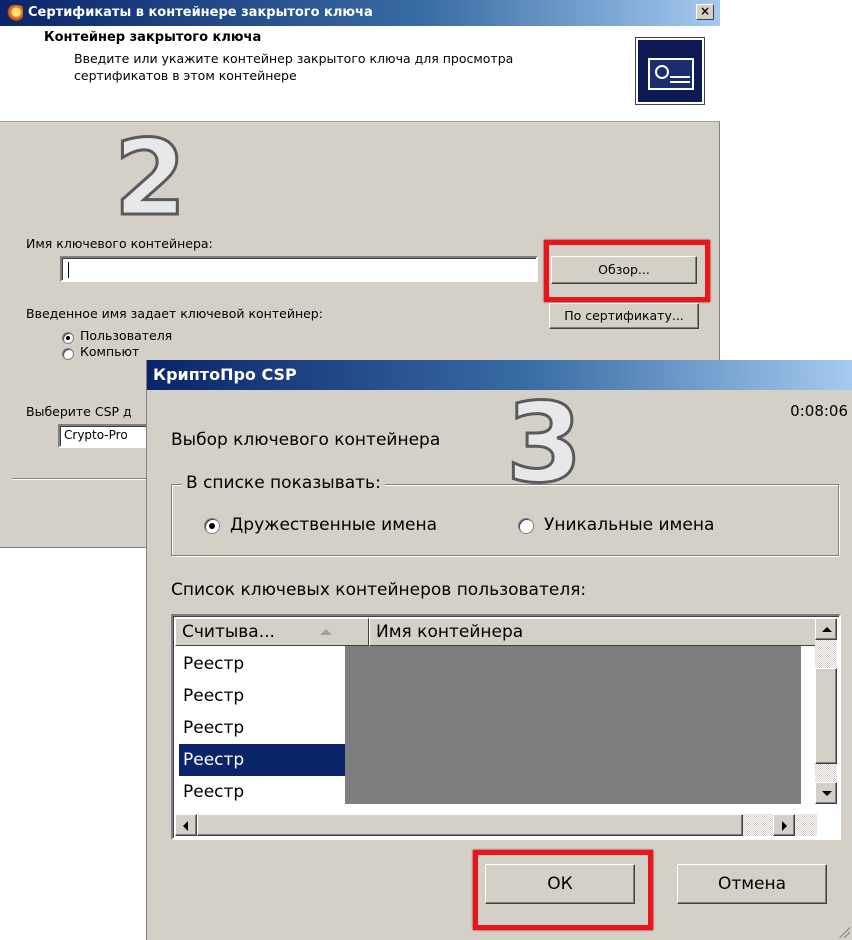 This screenshot has height=940, width=852. Describe the element at coordinates (110, 351) in the screenshot. I see `radio-computer-label: Компьют` at that location.